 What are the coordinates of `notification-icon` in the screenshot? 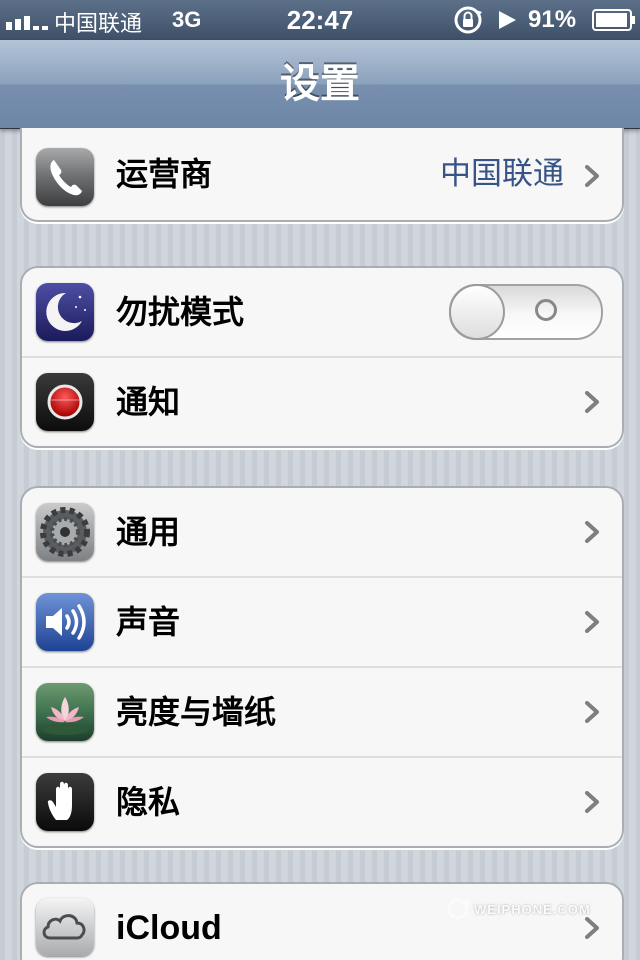 It's located at (65, 402).